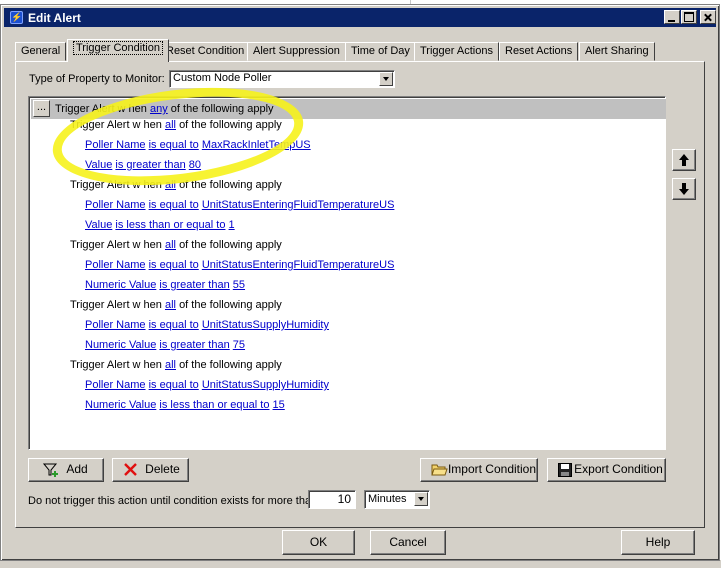 This screenshot has height=568, width=721. I want to click on tab-reset-actions: Reset Actions, so click(539, 51).